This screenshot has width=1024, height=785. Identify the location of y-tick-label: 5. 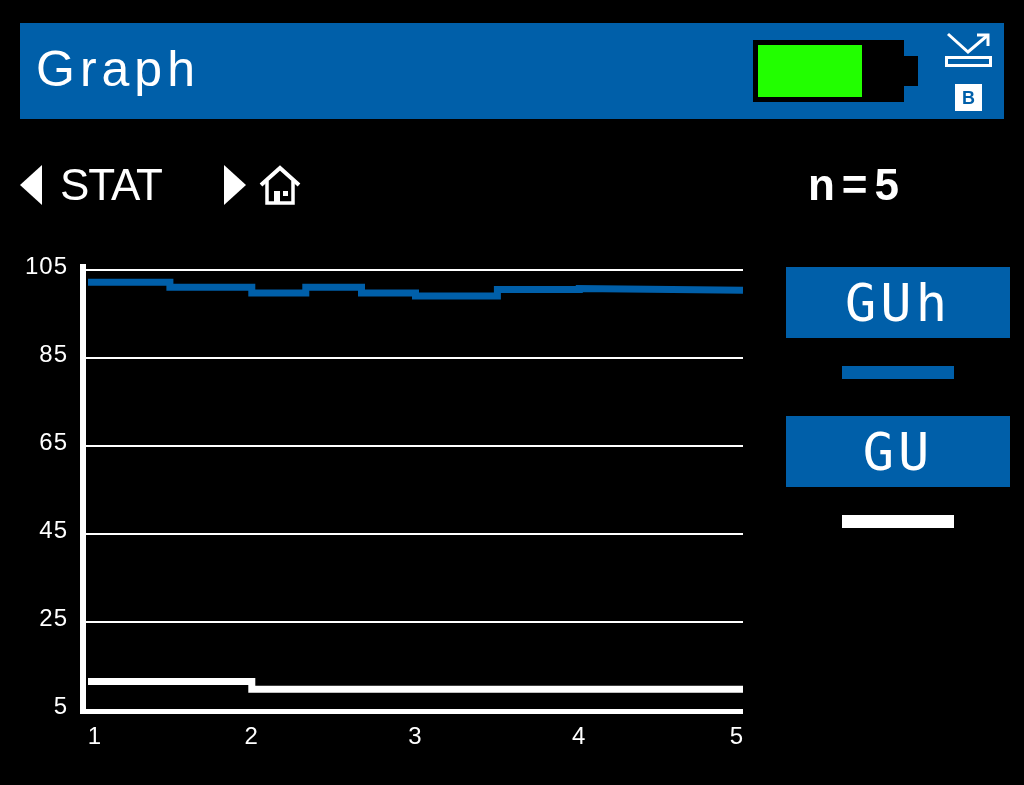
(60, 705).